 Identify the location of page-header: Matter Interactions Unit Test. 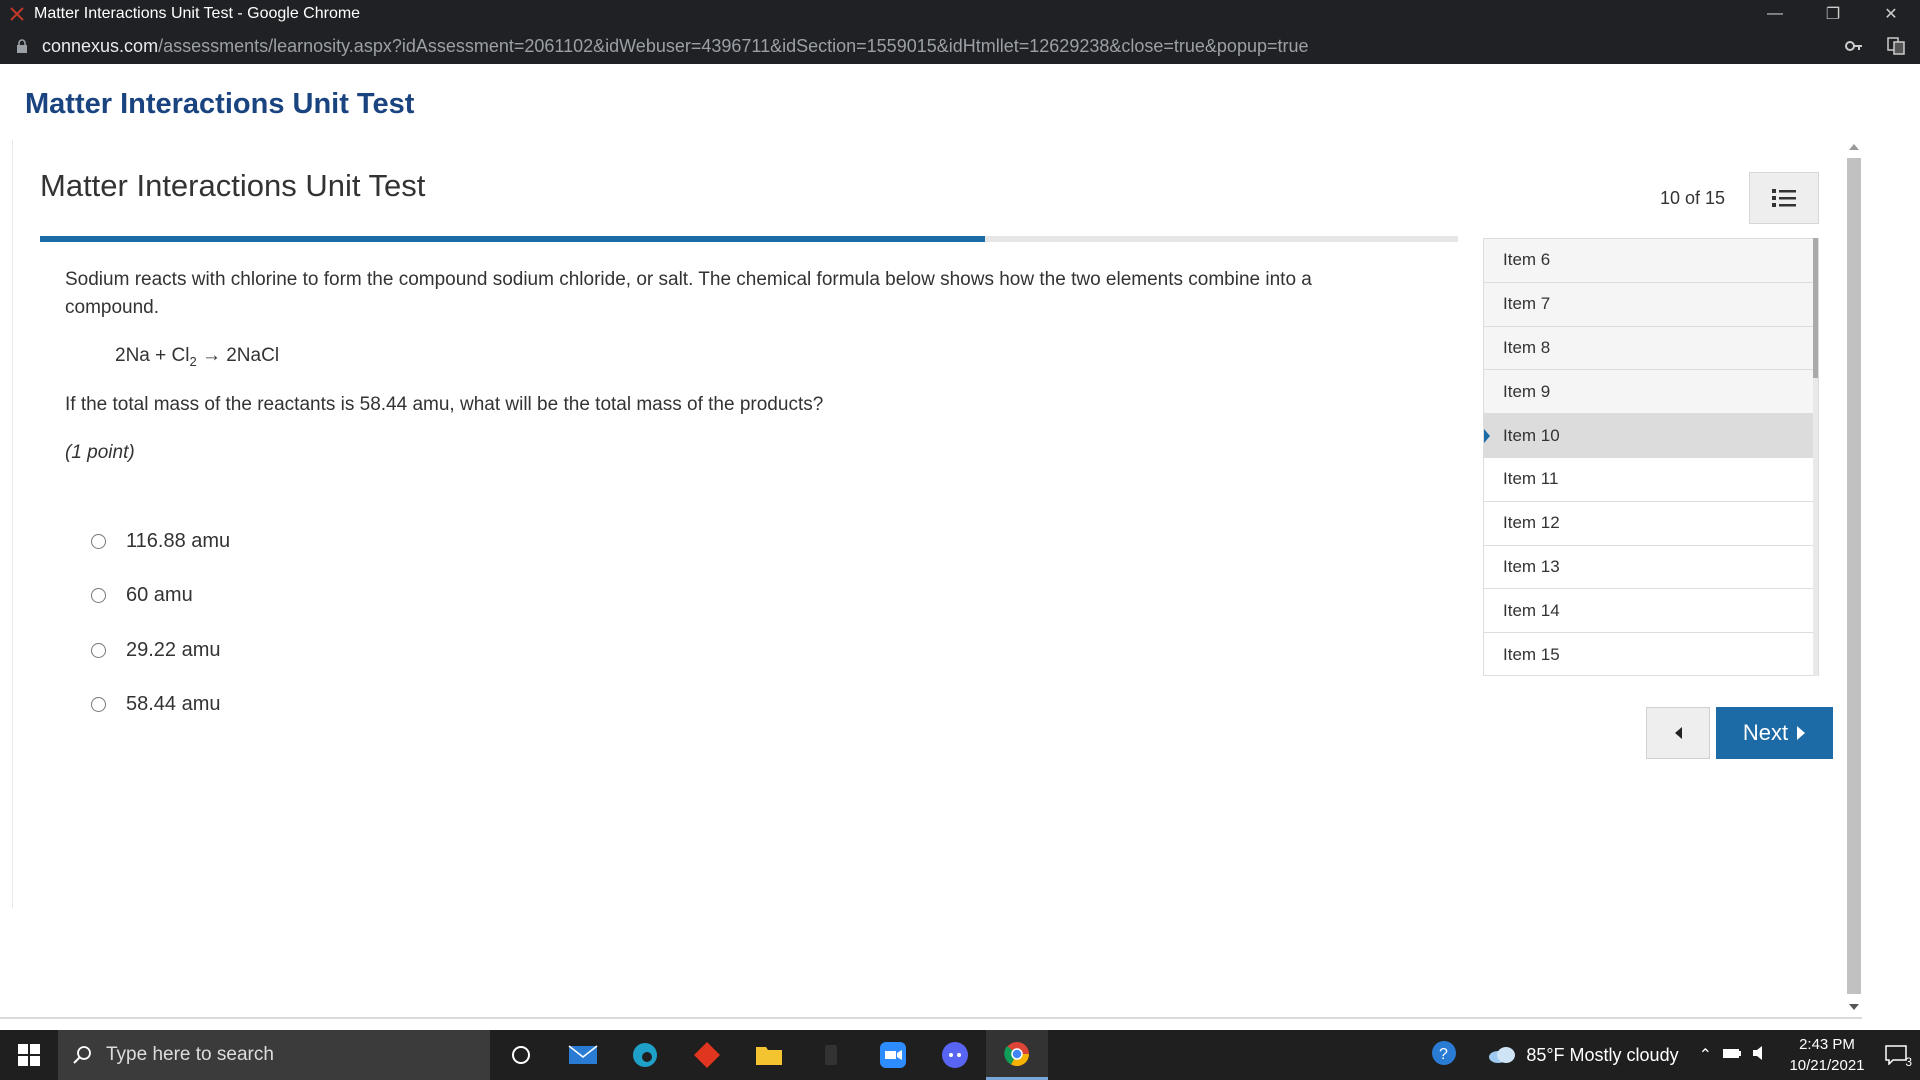
(220, 104).